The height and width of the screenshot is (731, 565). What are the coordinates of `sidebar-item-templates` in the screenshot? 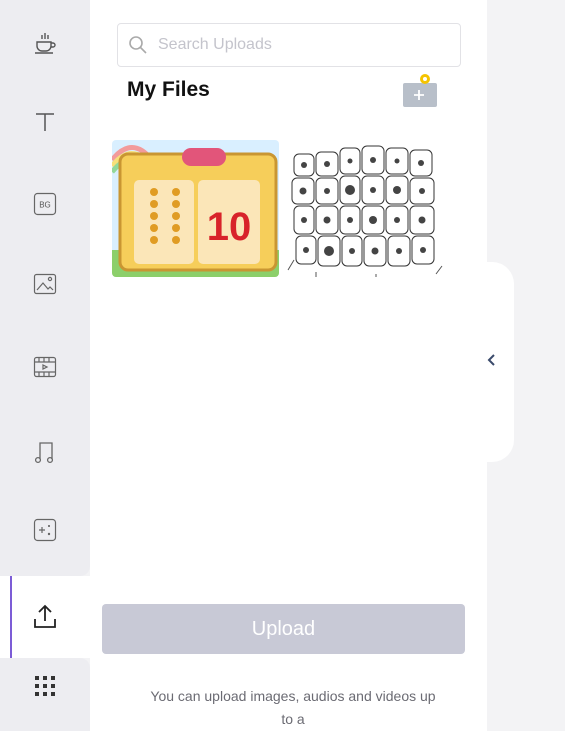 It's located at (45, 43).